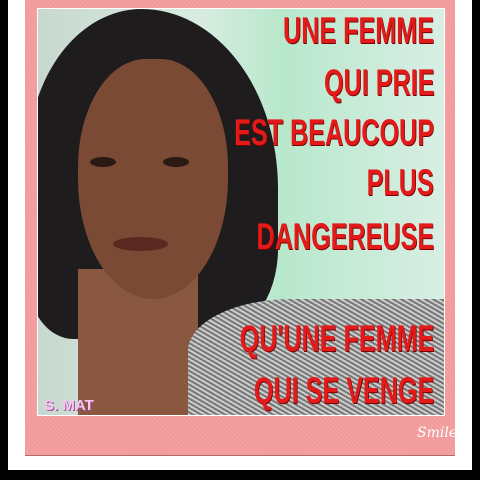 The image size is (480, 480). Describe the element at coordinates (358, 30) in the screenshot. I see `quote-line: UNE FEMME` at that location.